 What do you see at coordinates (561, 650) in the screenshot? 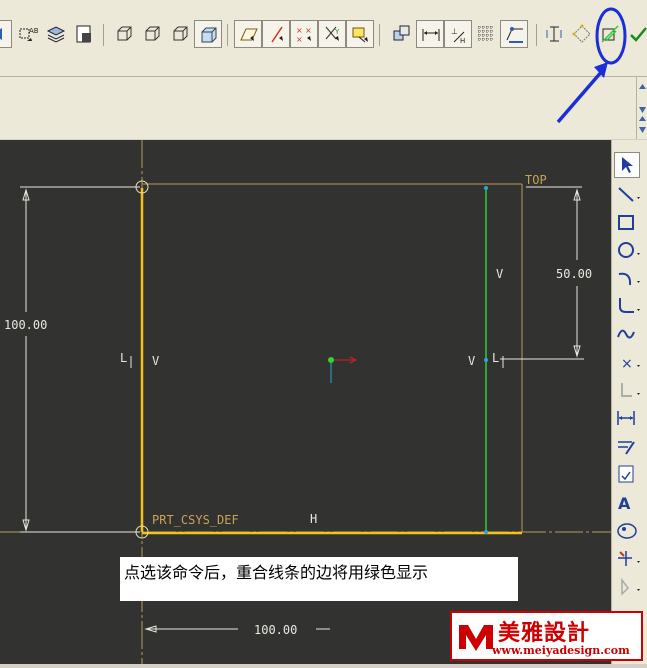
I see `watermark-url: www.meiyadesign.com` at bounding box center [561, 650].